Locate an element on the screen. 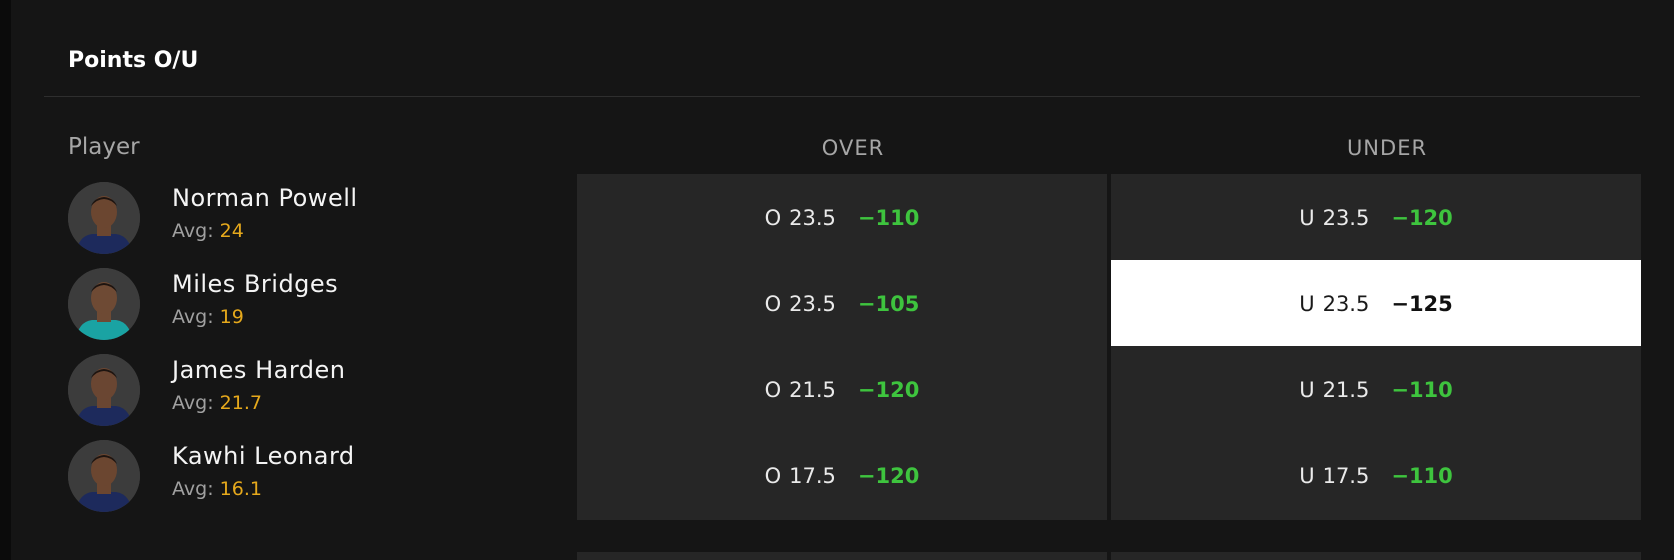 Image resolution: width=1674 pixels, height=560 pixels. over-odds-button: O 23.5 −110 is located at coordinates (842, 218).